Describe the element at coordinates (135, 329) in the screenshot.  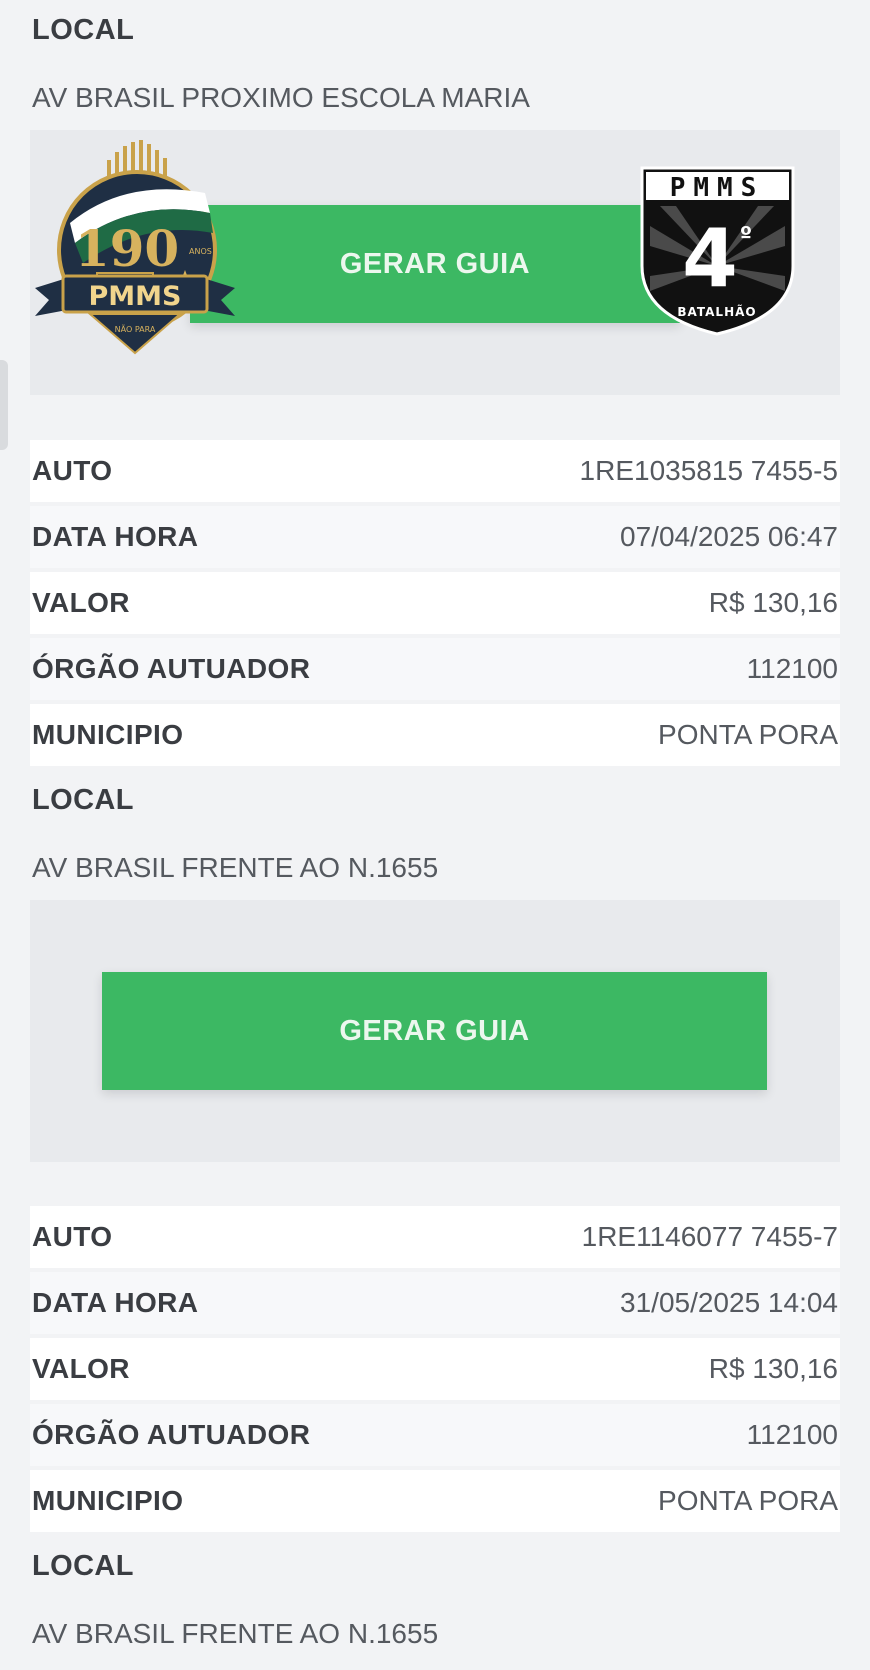
I see `logo-motto: NÃO PARA` at that location.